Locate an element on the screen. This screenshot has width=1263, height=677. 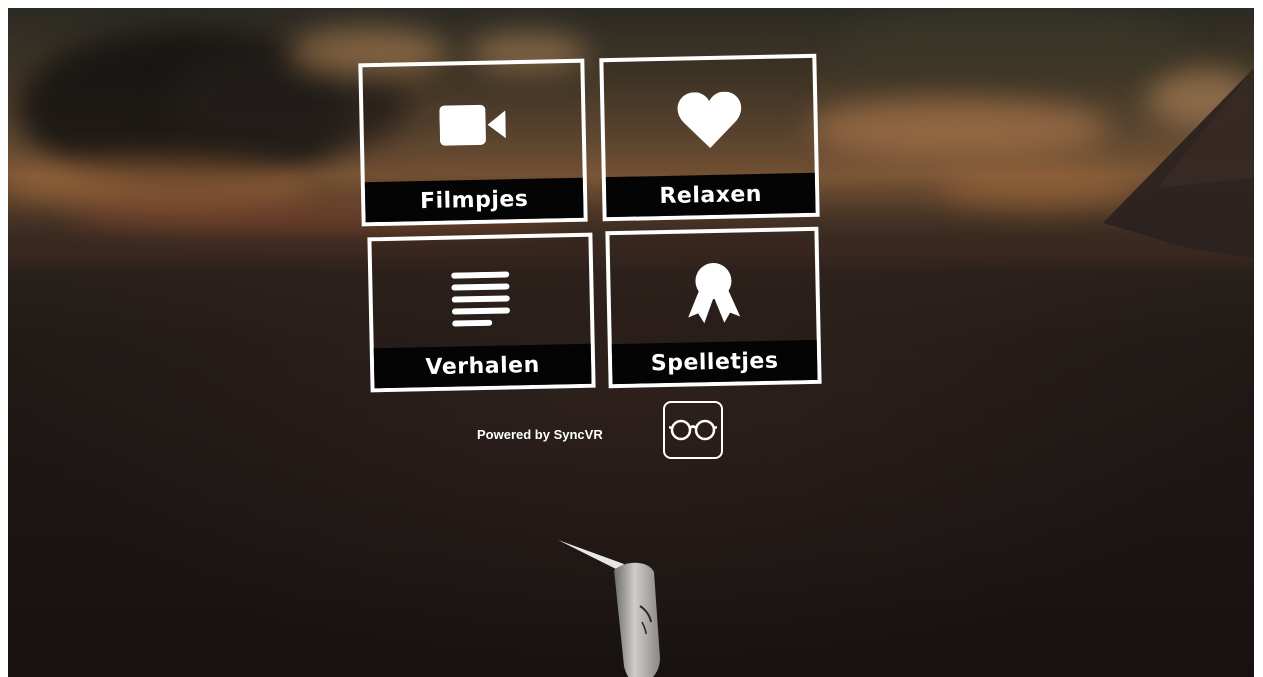
tile-label: Relaxen is located at coordinates (710, 195).